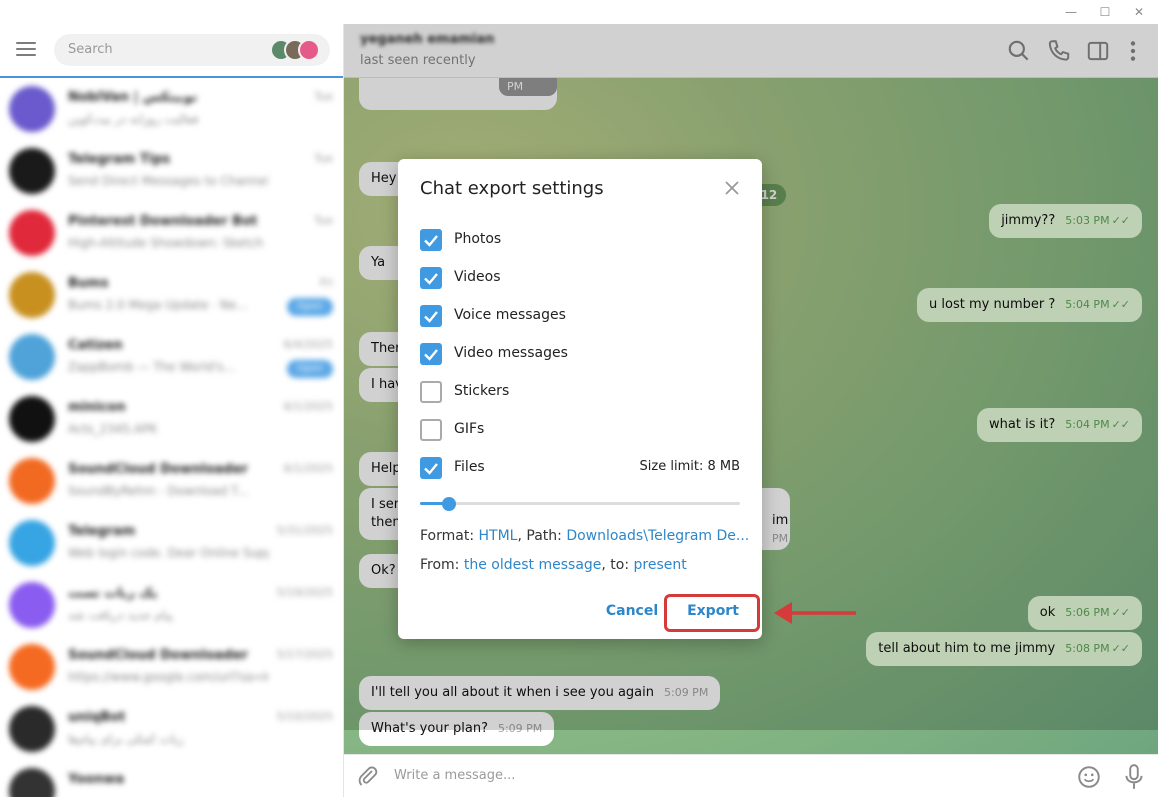  Describe the element at coordinates (304, 654) in the screenshot. I see `chat-time: 5/17/2025` at that location.